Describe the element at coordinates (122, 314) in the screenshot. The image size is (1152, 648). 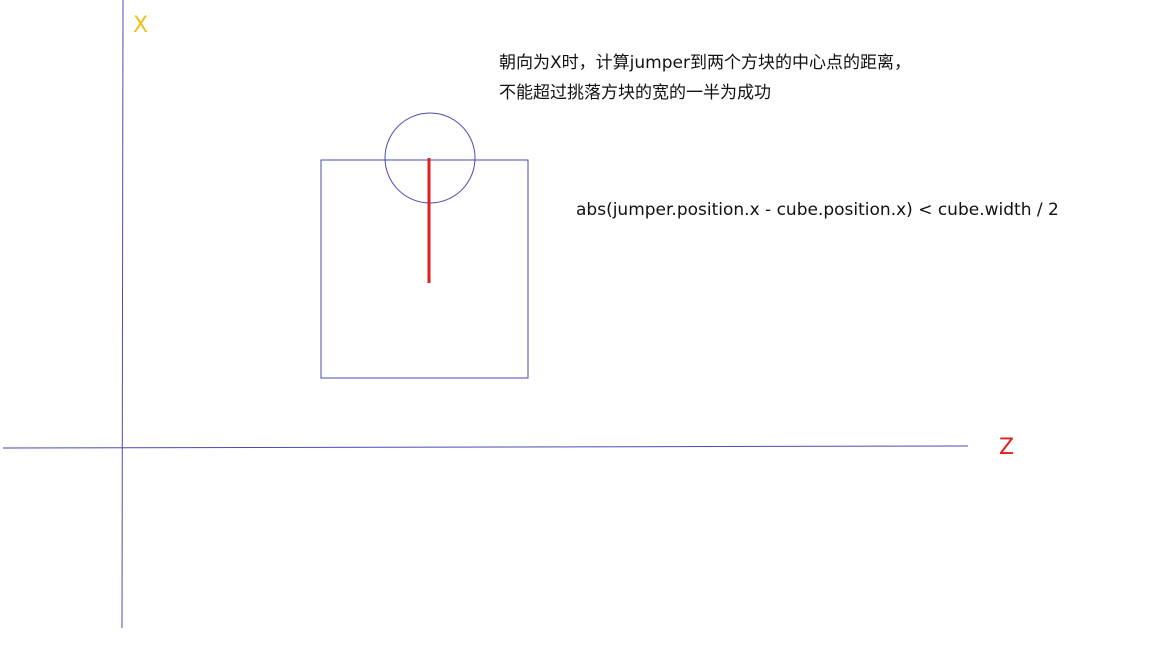
I see `x-axis-line` at that location.